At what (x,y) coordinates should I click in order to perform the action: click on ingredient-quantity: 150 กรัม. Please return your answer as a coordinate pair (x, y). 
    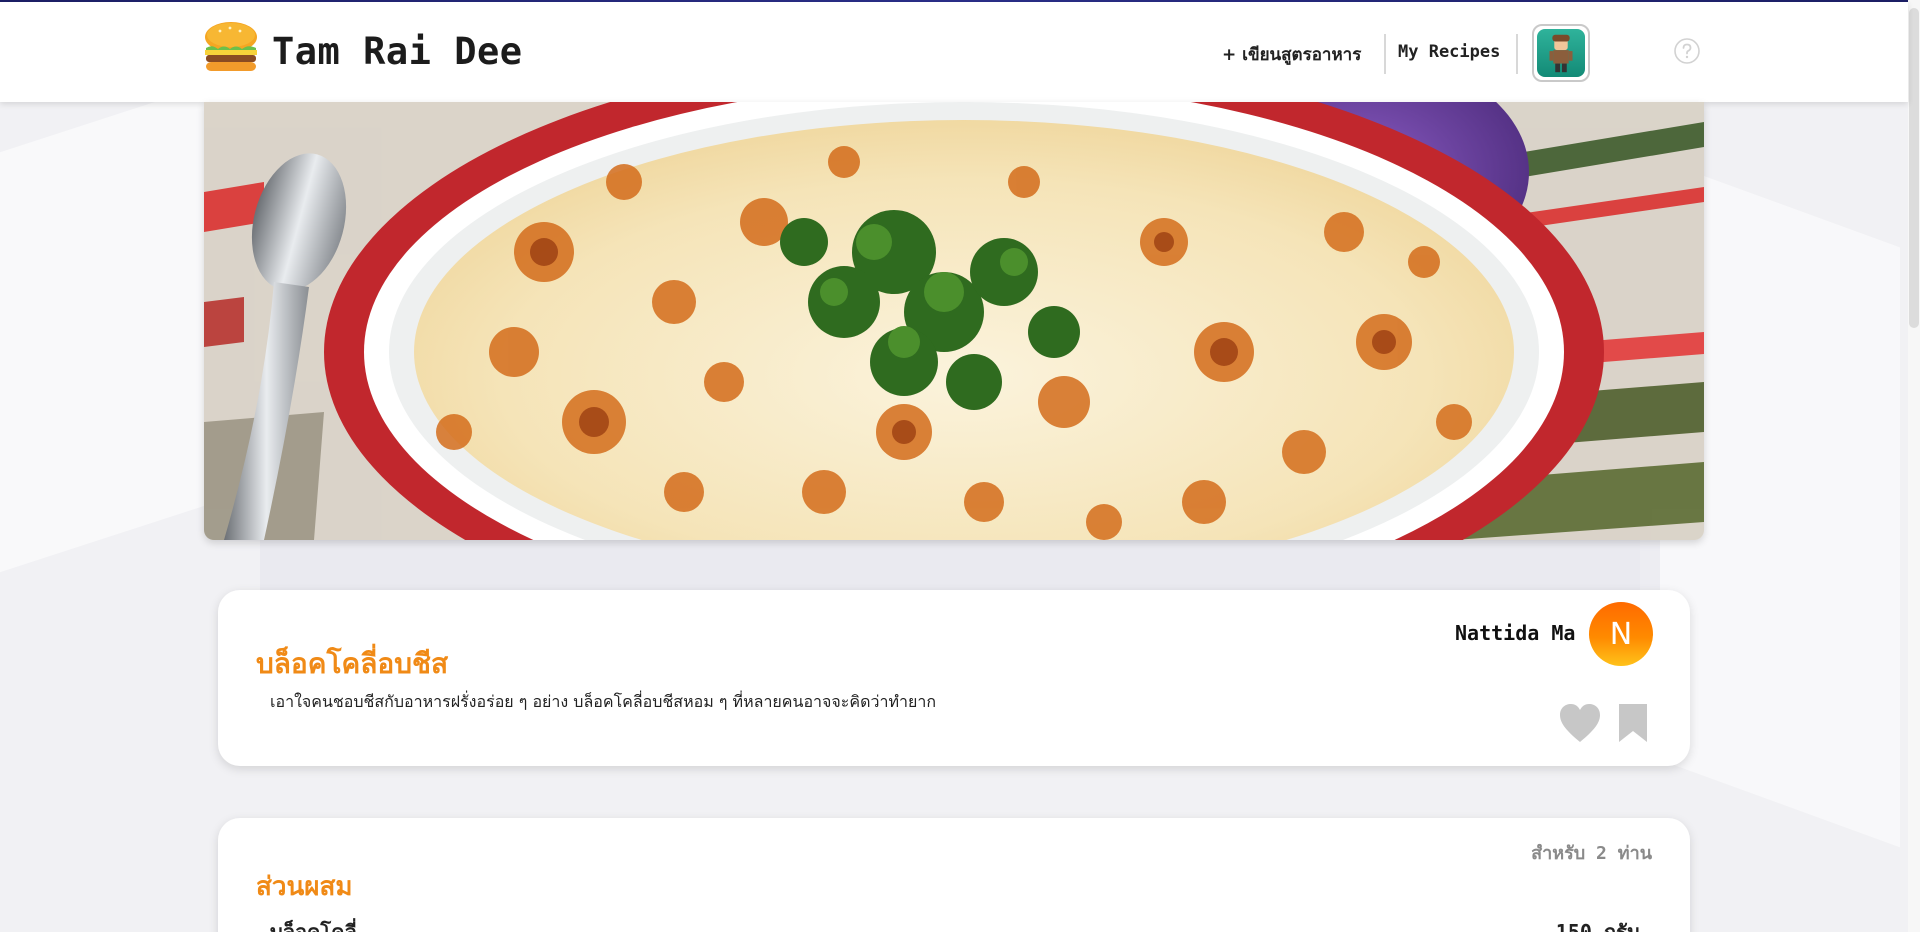
    Looking at the image, I should click on (1597, 926).